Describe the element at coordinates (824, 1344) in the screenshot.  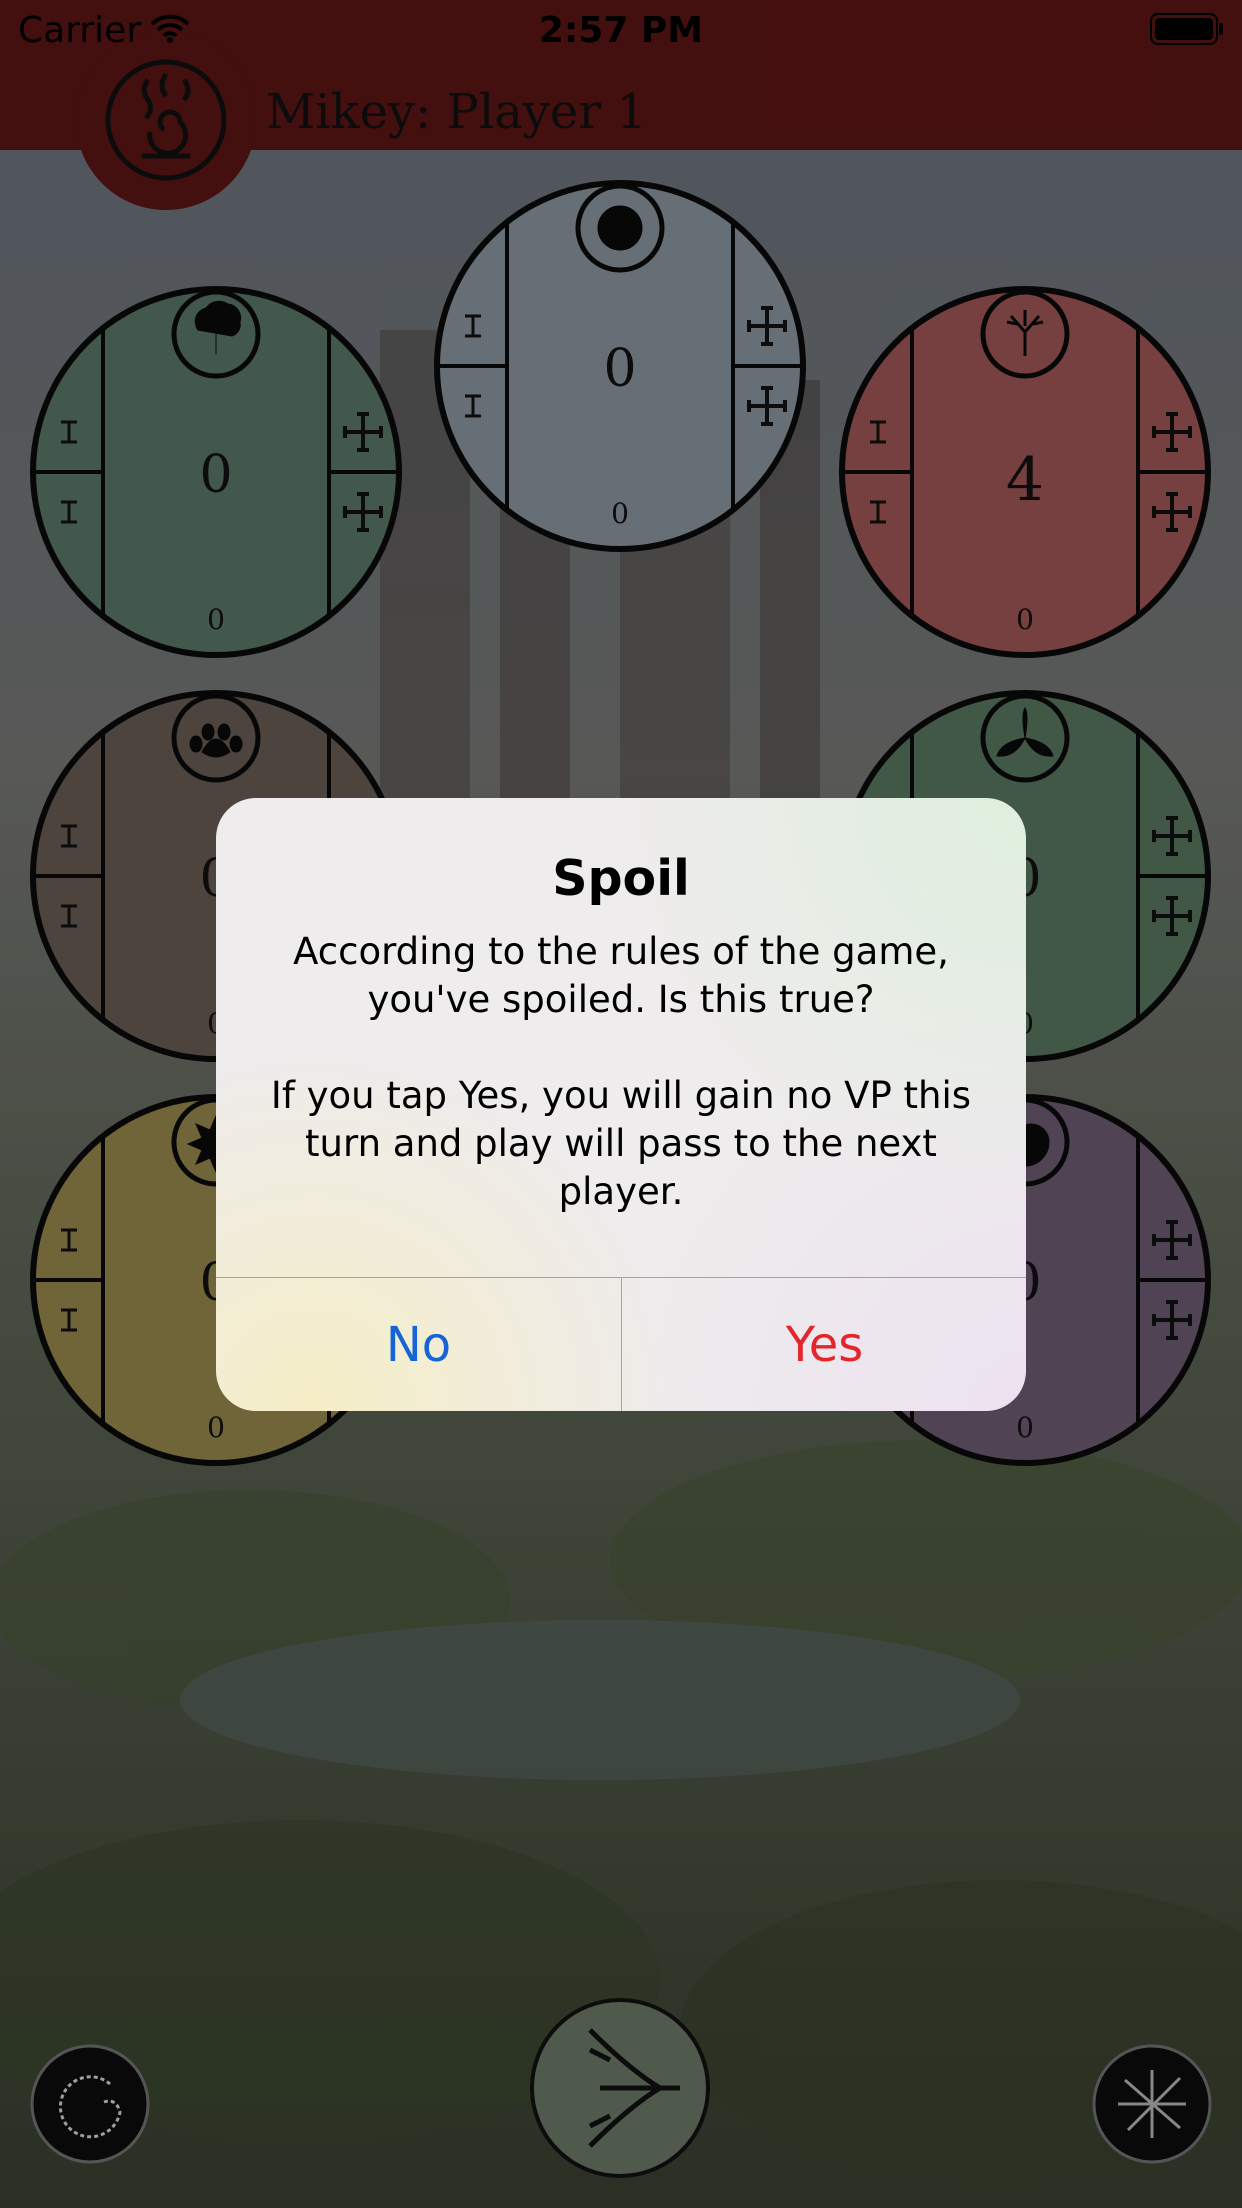
I see `yes-button: Yes` at that location.